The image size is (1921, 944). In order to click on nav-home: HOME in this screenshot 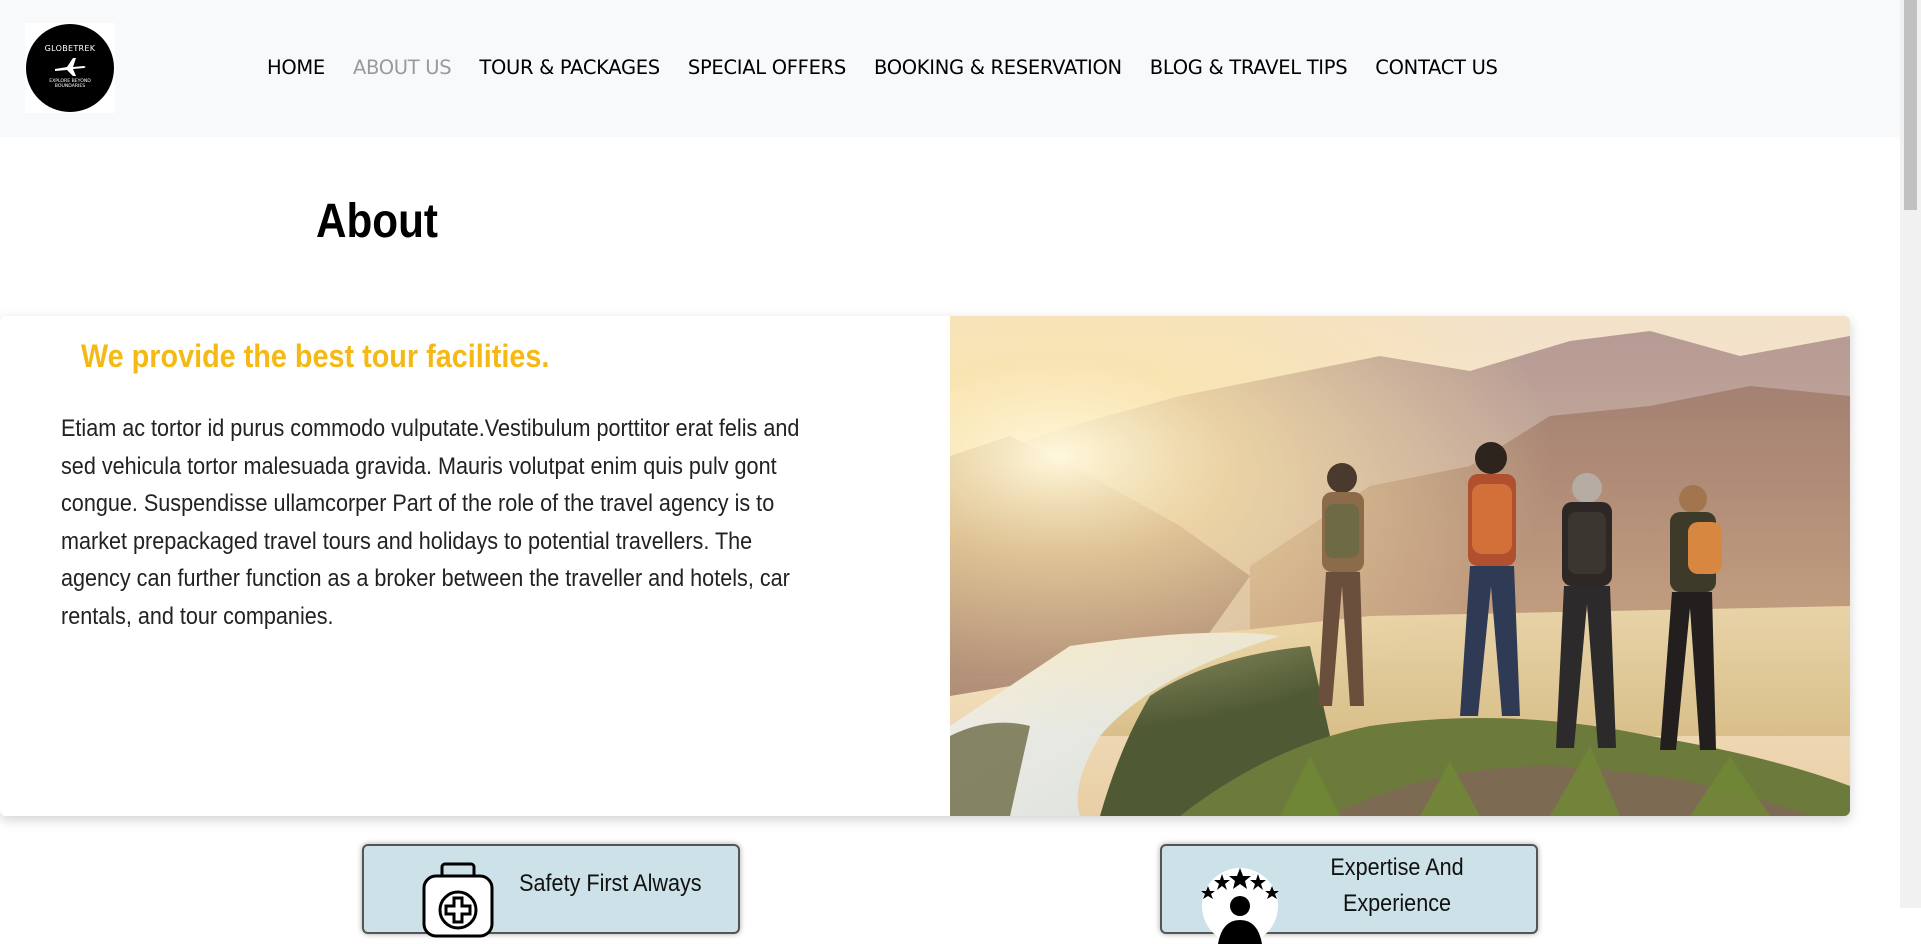, I will do `click(296, 67)`.